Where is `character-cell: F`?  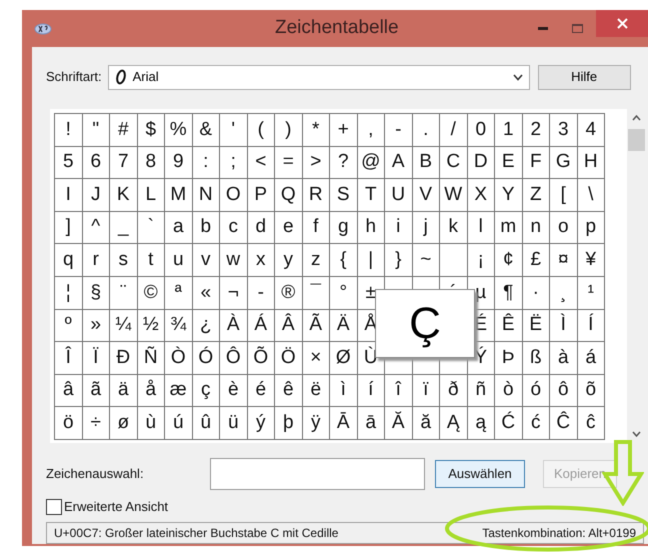 character-cell: F is located at coordinates (536, 163).